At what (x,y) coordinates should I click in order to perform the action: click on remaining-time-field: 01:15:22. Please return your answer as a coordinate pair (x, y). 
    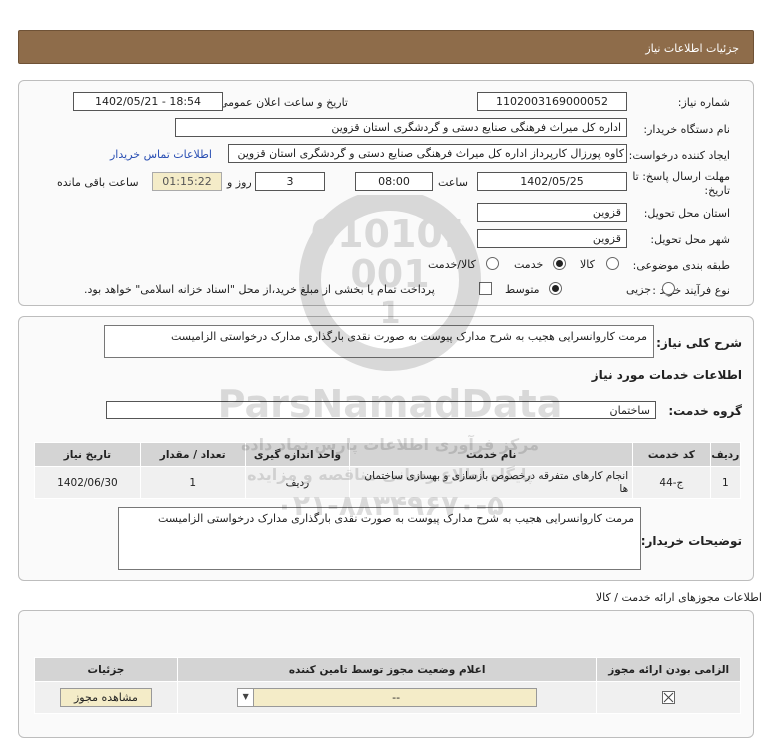
    Looking at the image, I should click on (187, 181).